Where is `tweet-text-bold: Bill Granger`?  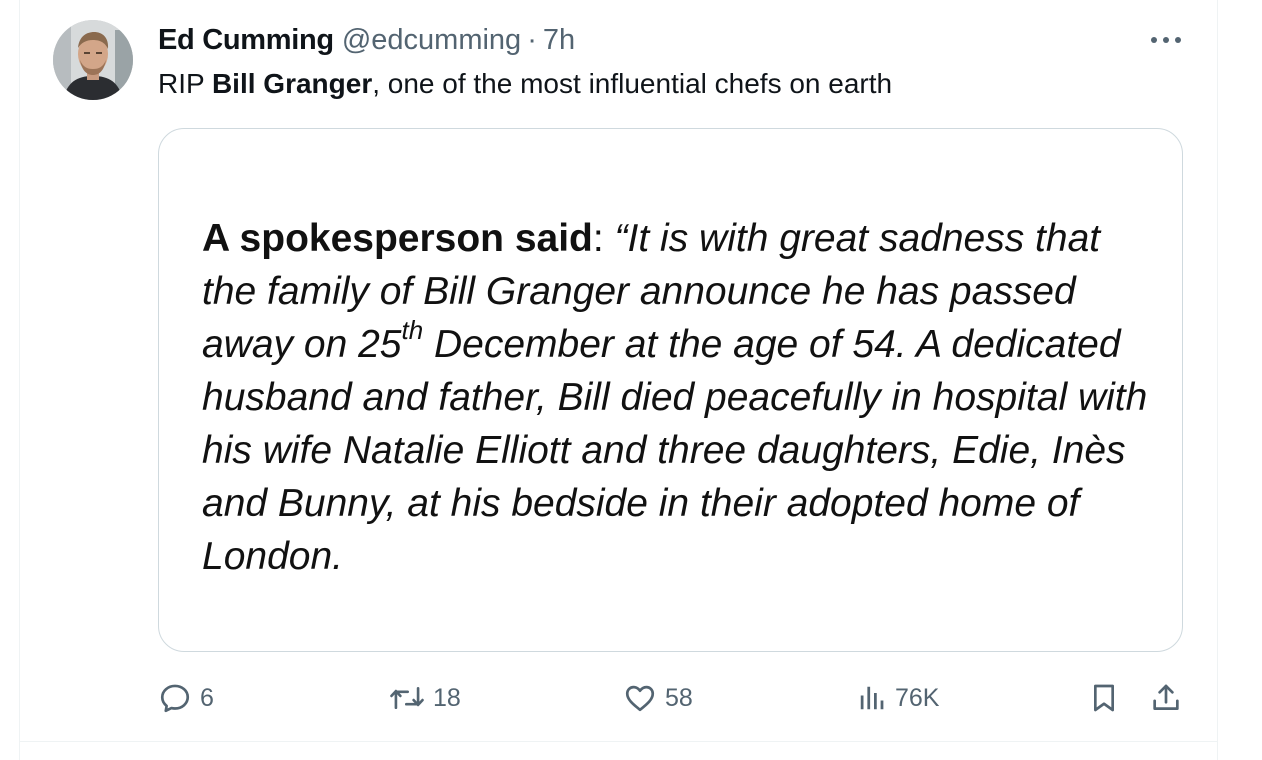
tweet-text-bold: Bill Granger is located at coordinates (292, 83).